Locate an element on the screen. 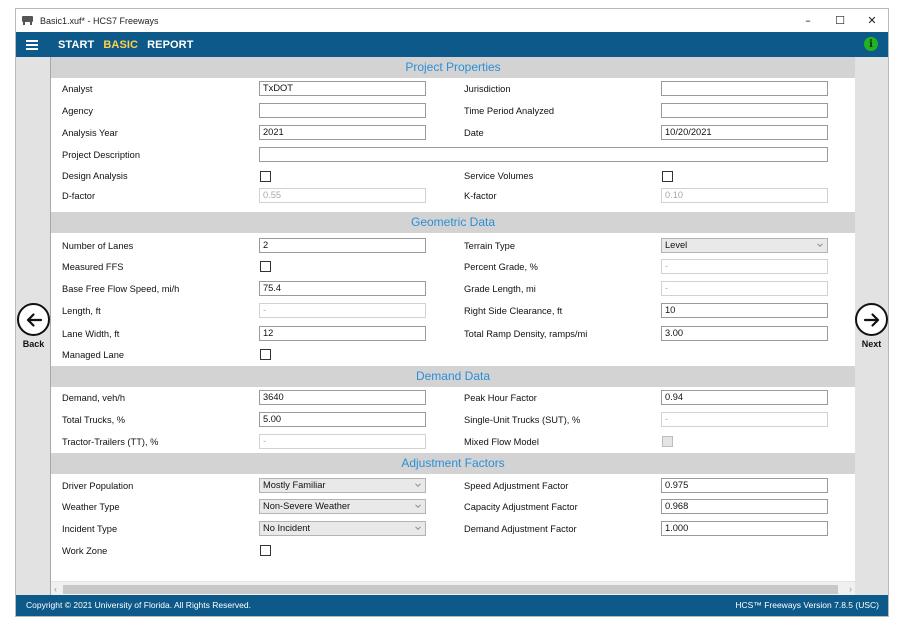 This screenshot has height=626, width=901. window-controls: – ☐ ✕ is located at coordinates (840, 20).